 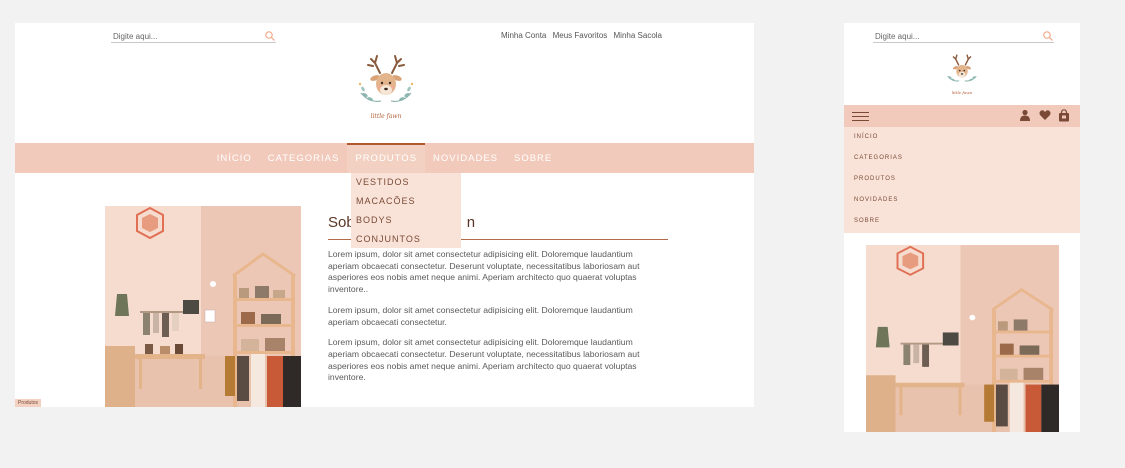 I want to click on nav-item-novidades: NOVIDADES, so click(x=465, y=159).